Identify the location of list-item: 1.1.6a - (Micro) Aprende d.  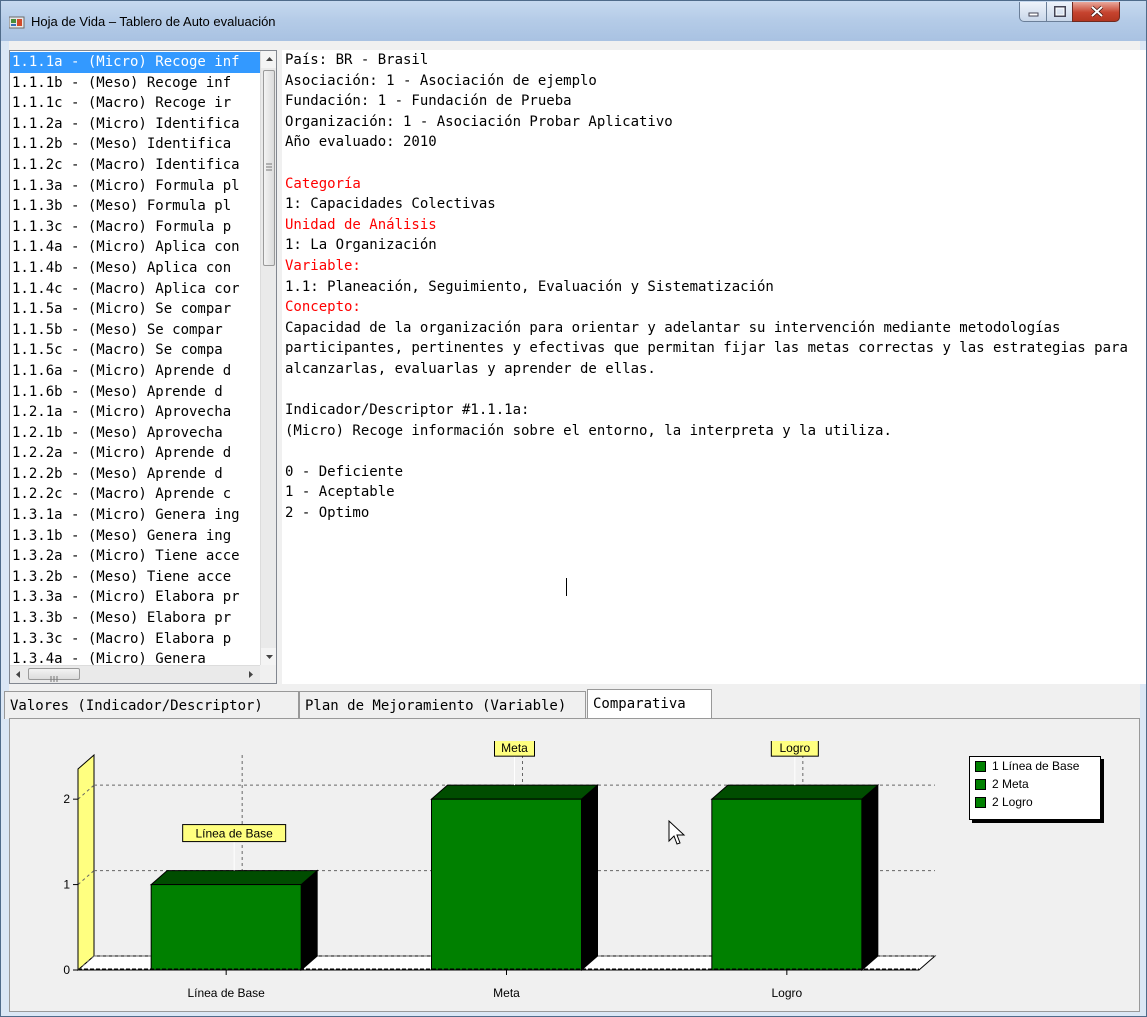
(135, 371).